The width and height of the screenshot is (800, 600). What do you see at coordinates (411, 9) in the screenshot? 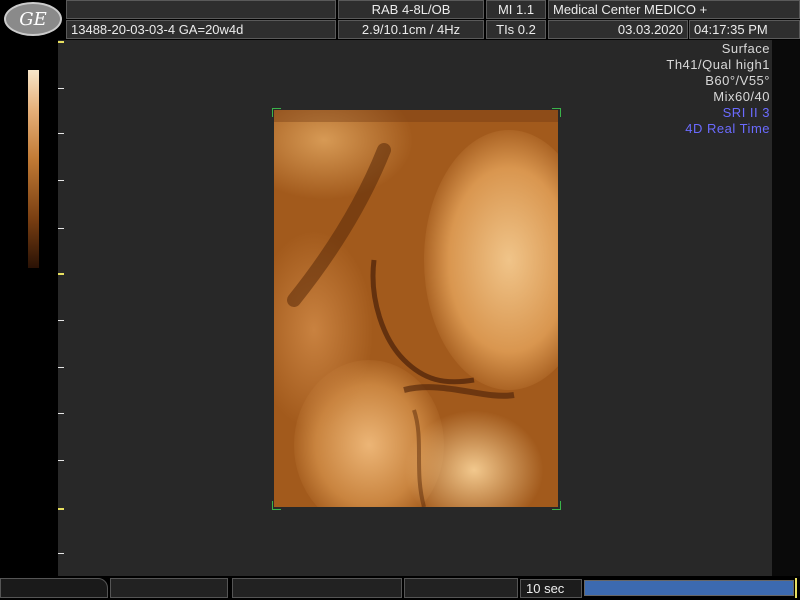
I see `probe-preset: RAB 4-8L/OB` at bounding box center [411, 9].